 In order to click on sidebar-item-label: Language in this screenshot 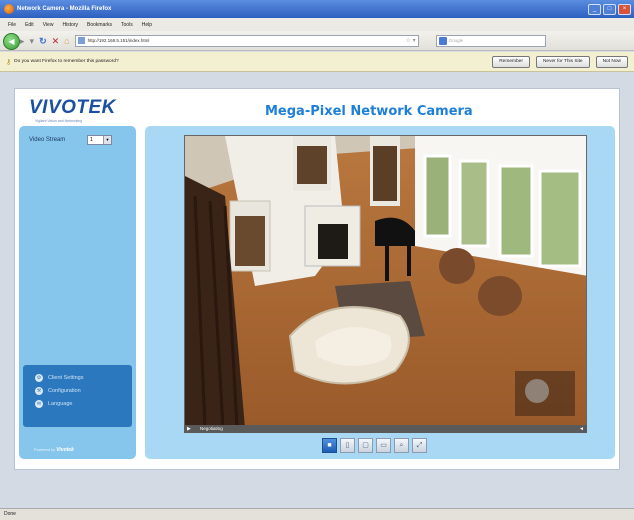, I will do `click(60, 403)`.